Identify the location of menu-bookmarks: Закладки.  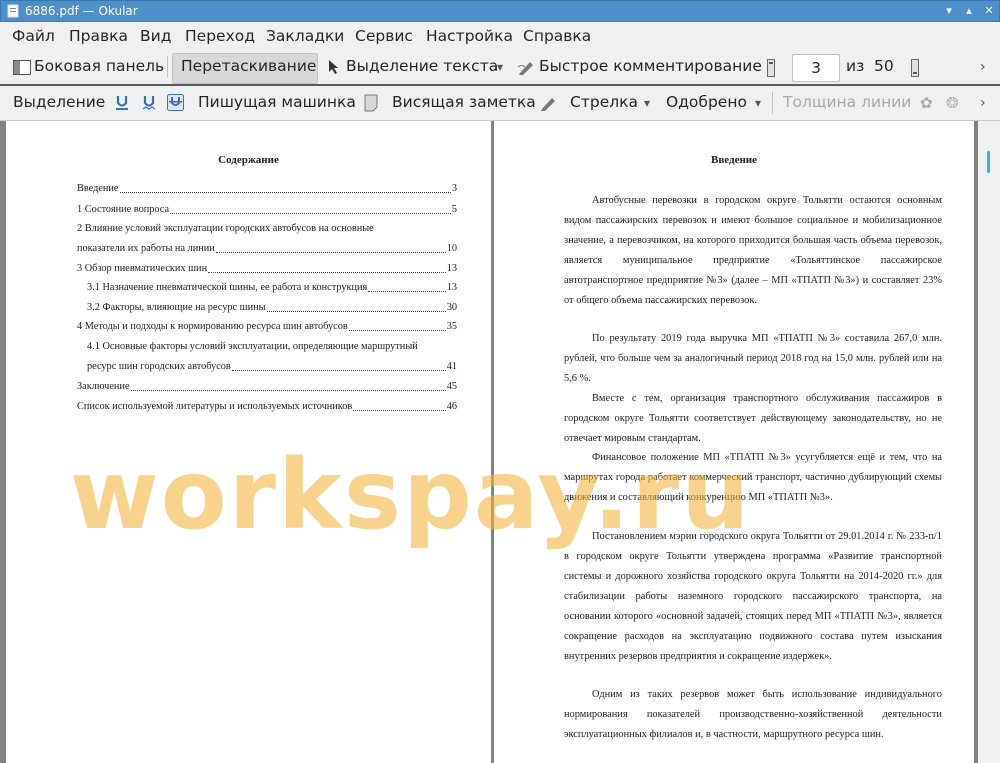
(305, 36).